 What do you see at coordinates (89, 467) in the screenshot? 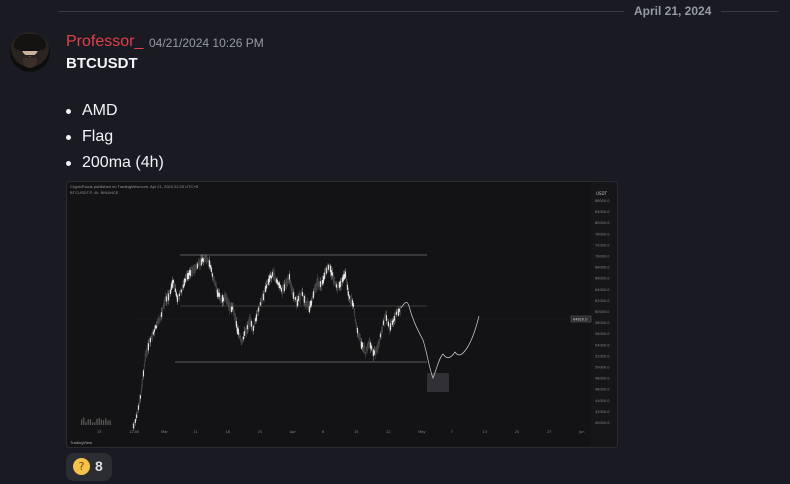
I see `reaction-button: ? 8` at bounding box center [89, 467].